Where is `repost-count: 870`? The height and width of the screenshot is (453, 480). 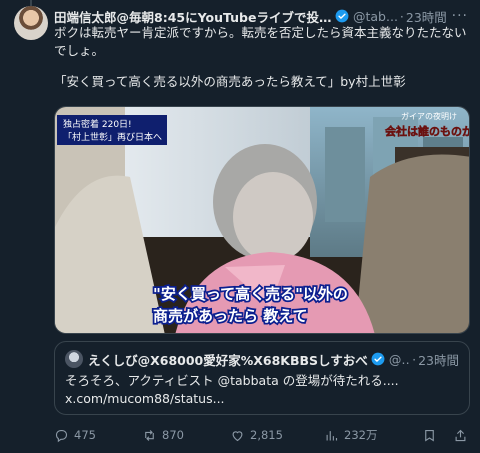
repost-count: 870 is located at coordinates (173, 435).